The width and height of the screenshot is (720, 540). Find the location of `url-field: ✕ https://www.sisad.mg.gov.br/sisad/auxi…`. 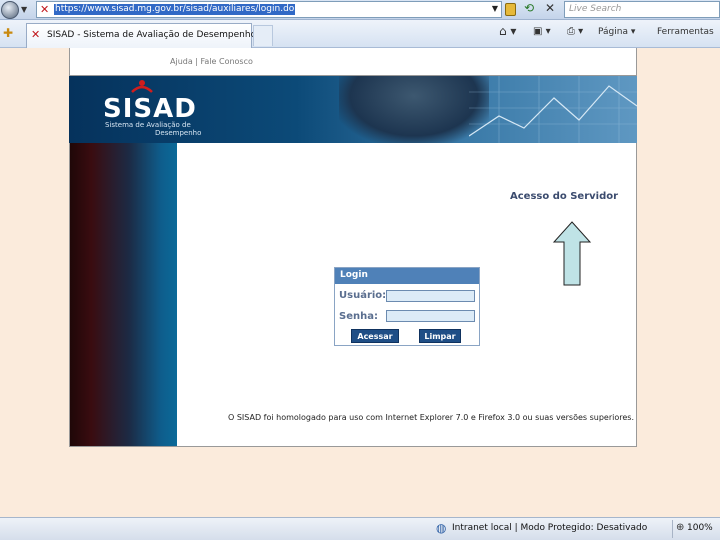

url-field: ✕ https://www.sisad.mg.gov.br/sisad/auxi… is located at coordinates (269, 9).